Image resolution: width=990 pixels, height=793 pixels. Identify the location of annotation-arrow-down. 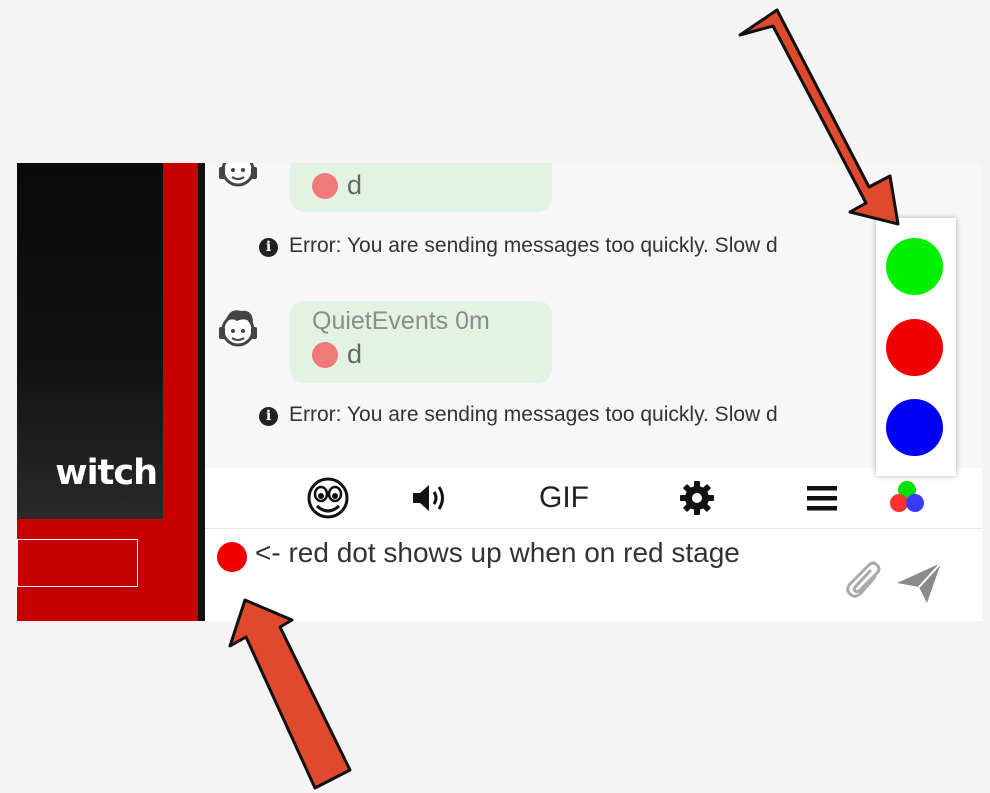
(819, 117).